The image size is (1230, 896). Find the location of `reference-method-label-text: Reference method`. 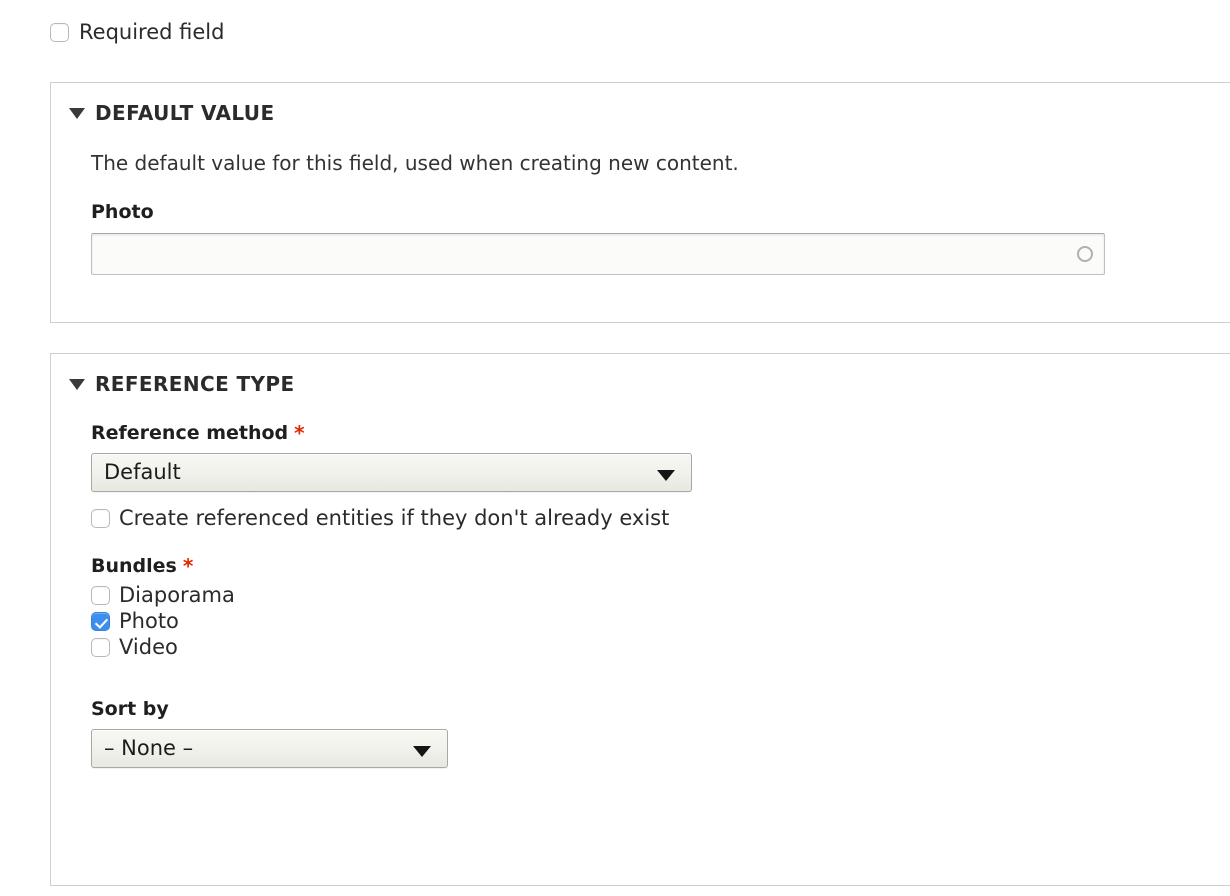

reference-method-label-text: Reference method is located at coordinates (190, 433).